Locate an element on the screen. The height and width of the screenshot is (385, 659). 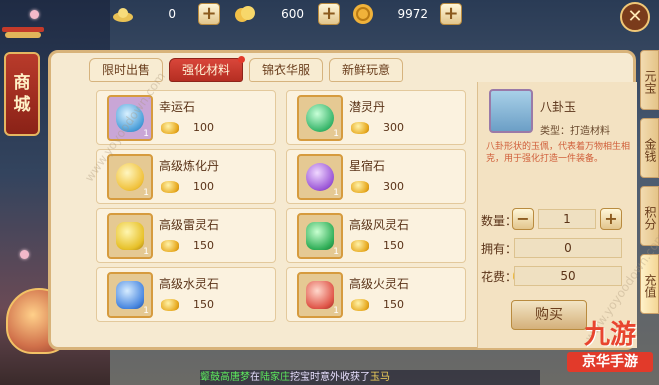
lantern-icon is located at coordinates (23, 32).